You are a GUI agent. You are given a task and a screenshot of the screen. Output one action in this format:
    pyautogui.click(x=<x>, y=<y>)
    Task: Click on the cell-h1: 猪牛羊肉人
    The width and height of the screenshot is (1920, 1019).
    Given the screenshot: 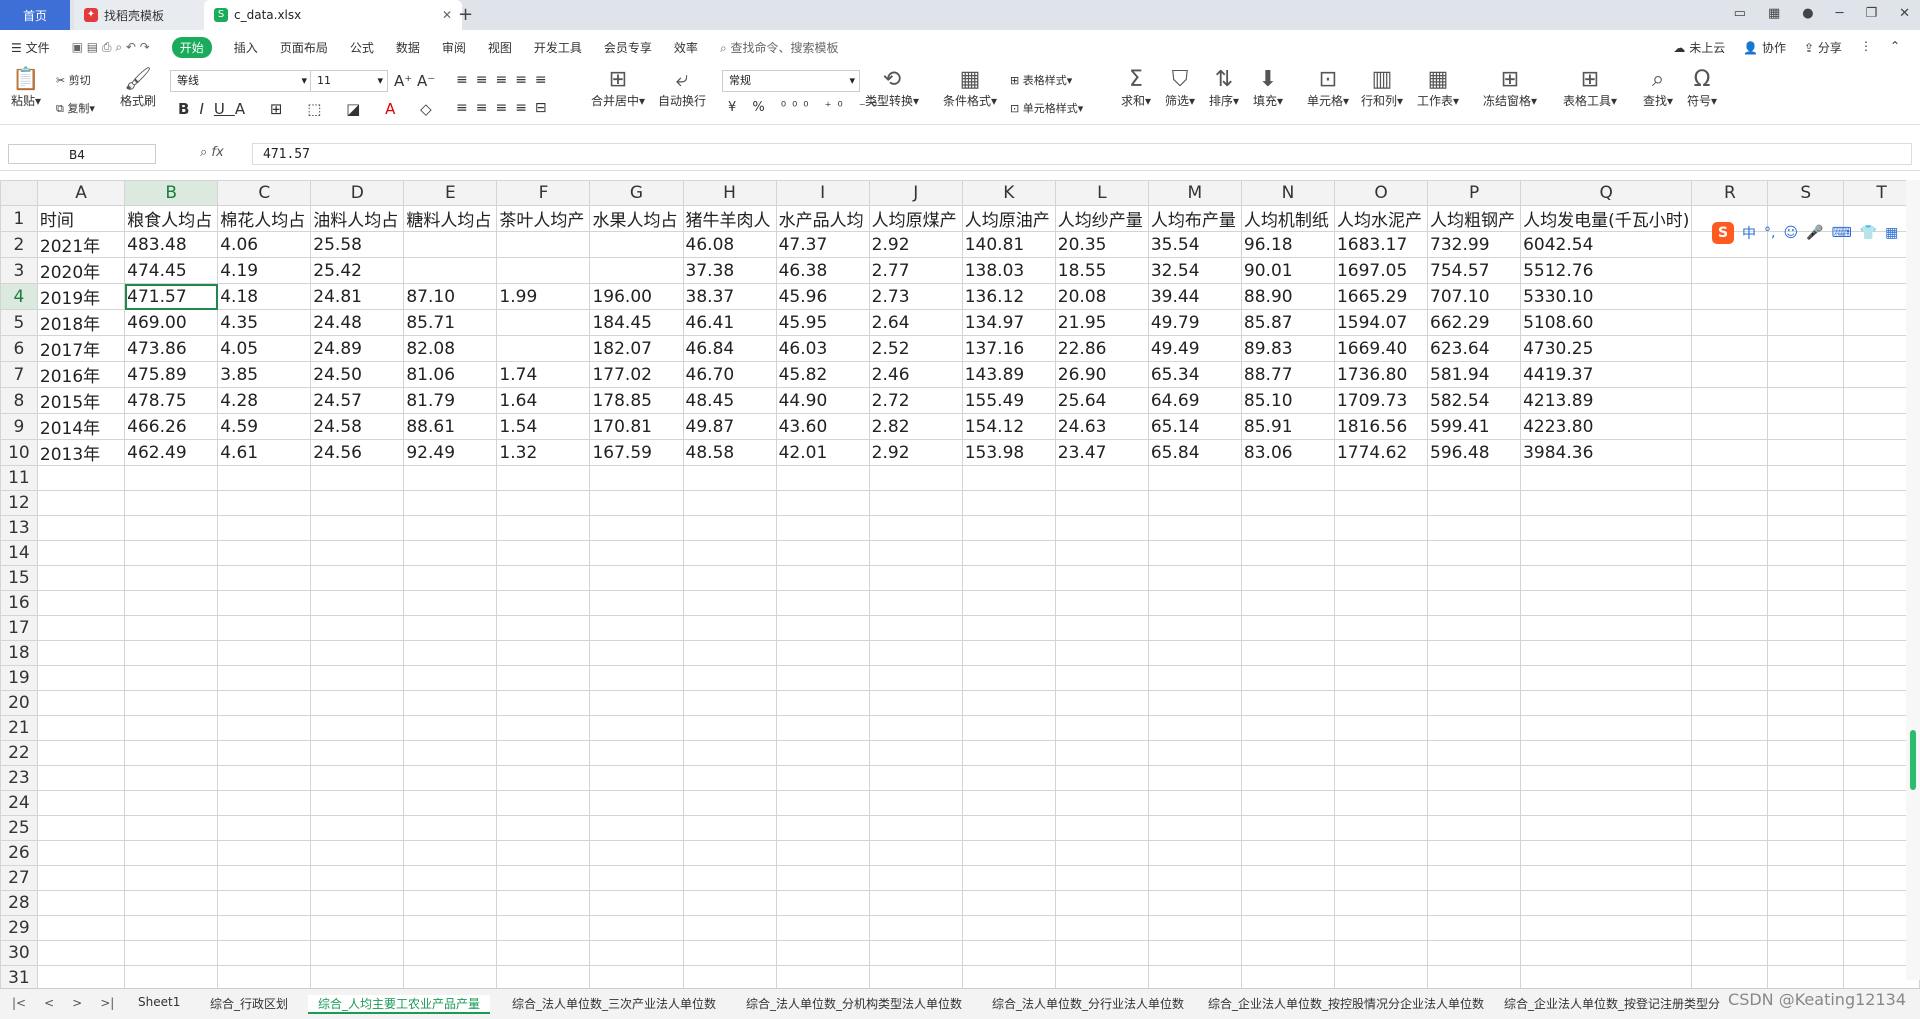 What is the action you would take?
    pyautogui.click(x=729, y=218)
    